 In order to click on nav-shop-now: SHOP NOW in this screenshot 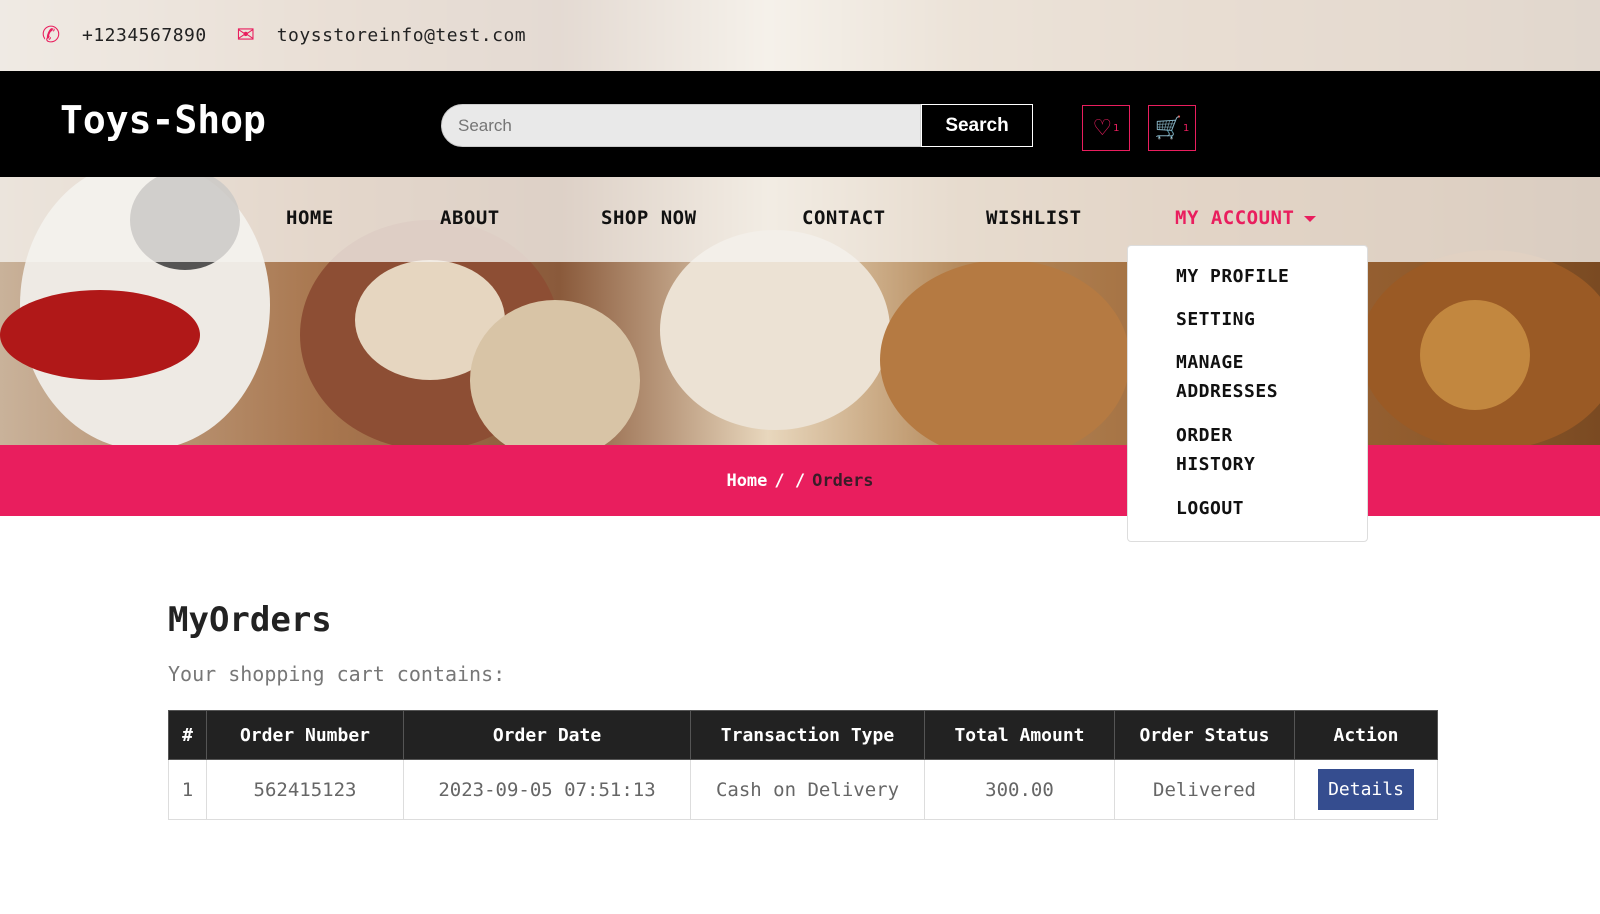, I will do `click(649, 218)`.